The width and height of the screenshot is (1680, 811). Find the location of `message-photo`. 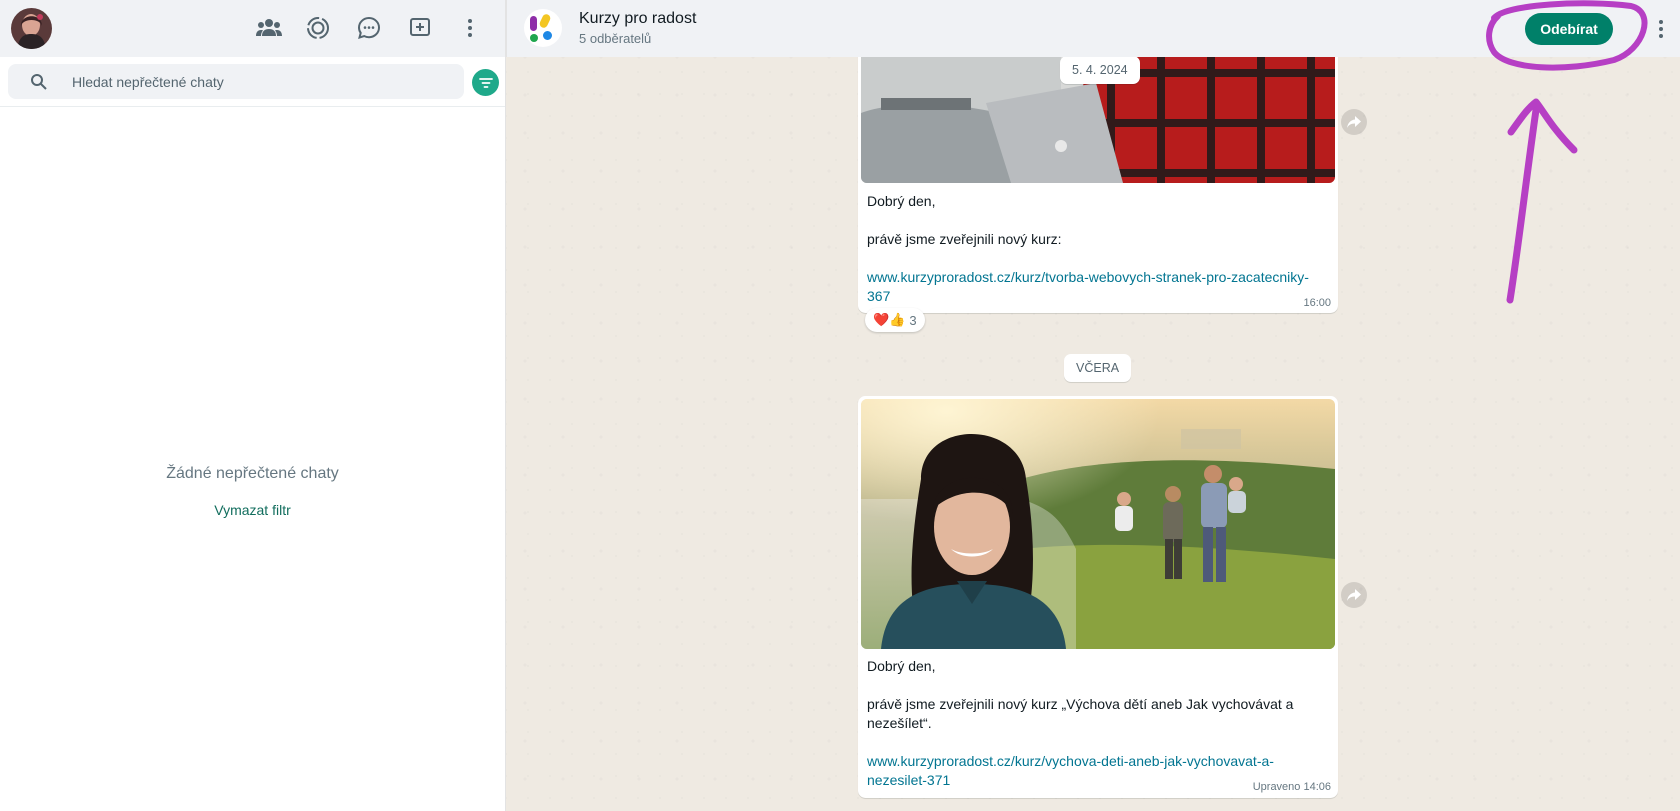

message-photo is located at coordinates (1098, 524).